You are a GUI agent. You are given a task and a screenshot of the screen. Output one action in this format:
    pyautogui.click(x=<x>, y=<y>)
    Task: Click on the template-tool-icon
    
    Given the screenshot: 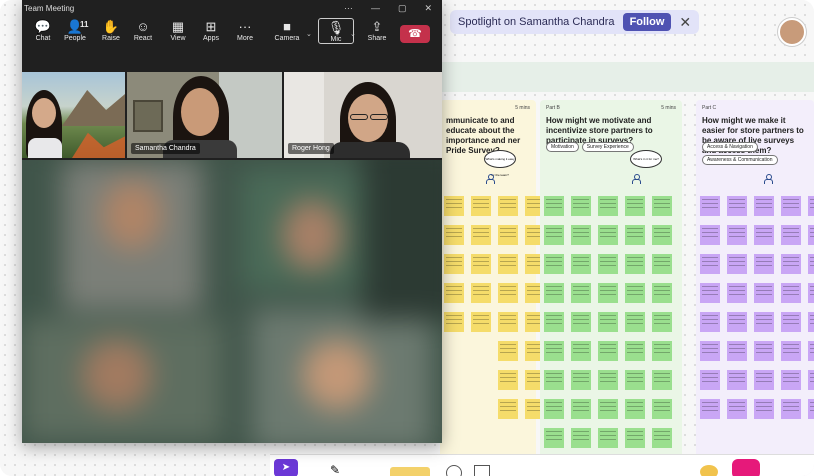 What is the action you would take?
    pyautogui.click(x=746, y=467)
    